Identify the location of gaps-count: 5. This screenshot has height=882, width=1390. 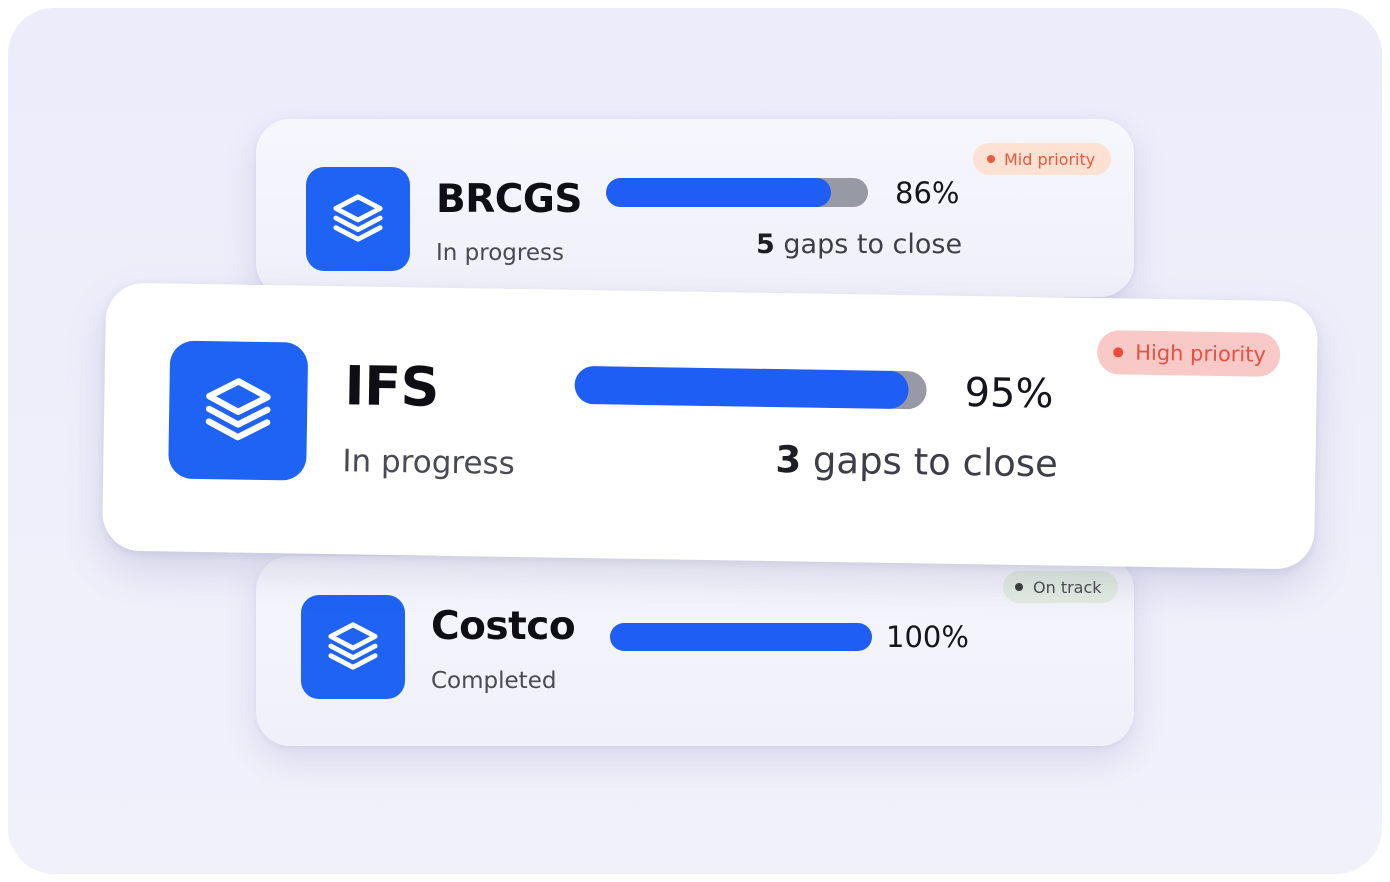
(765, 244).